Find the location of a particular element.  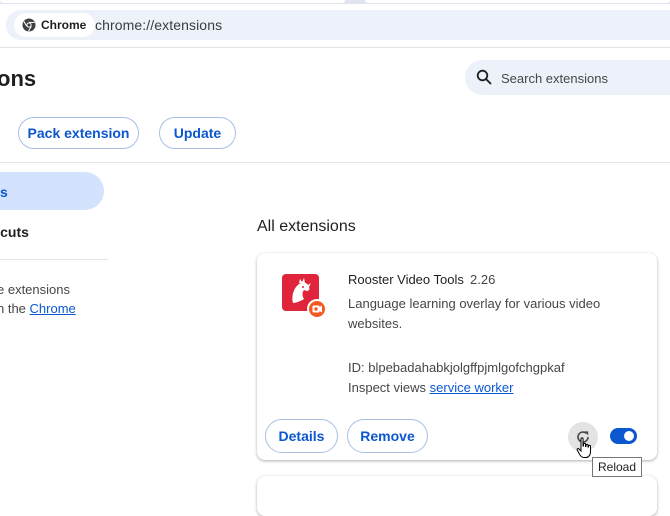

reload-tooltip: Reload is located at coordinates (617, 467).